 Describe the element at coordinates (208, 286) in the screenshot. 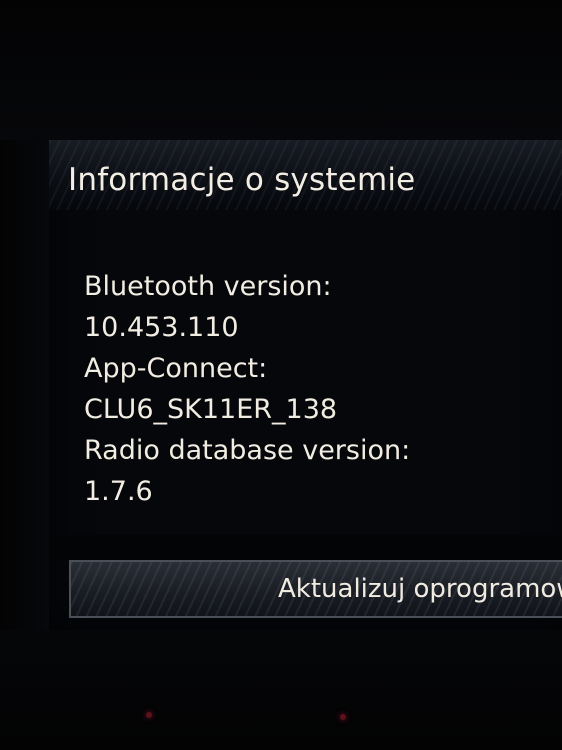

I see `bluetooth-version-label: Bluetooth version:` at that location.